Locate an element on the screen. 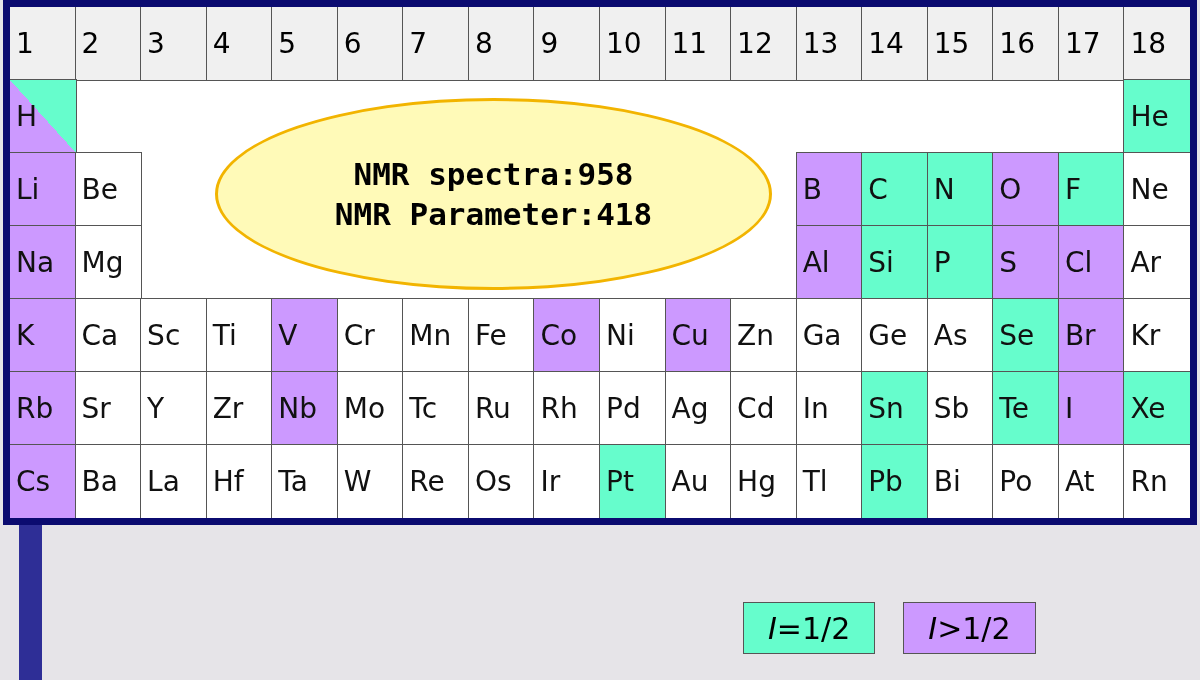 This screenshot has width=1200, height=680. element-cell: Rb is located at coordinates (43, 408).